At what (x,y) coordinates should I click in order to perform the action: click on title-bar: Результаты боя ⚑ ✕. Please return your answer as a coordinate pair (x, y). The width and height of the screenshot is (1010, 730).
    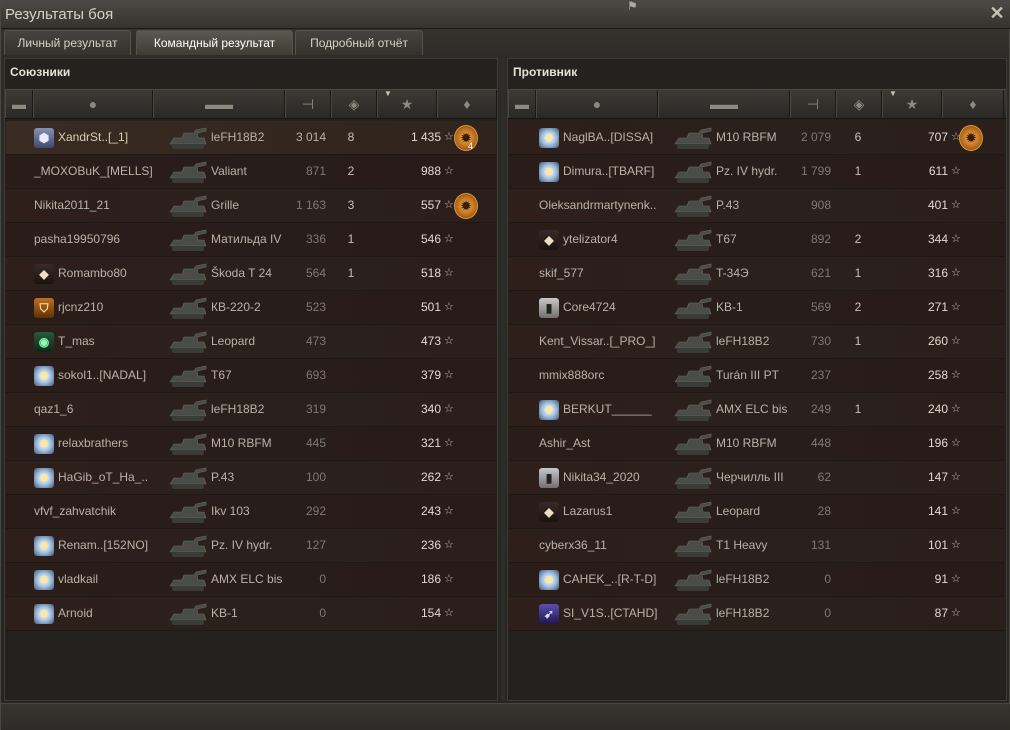
    Looking at the image, I should click on (505, 14).